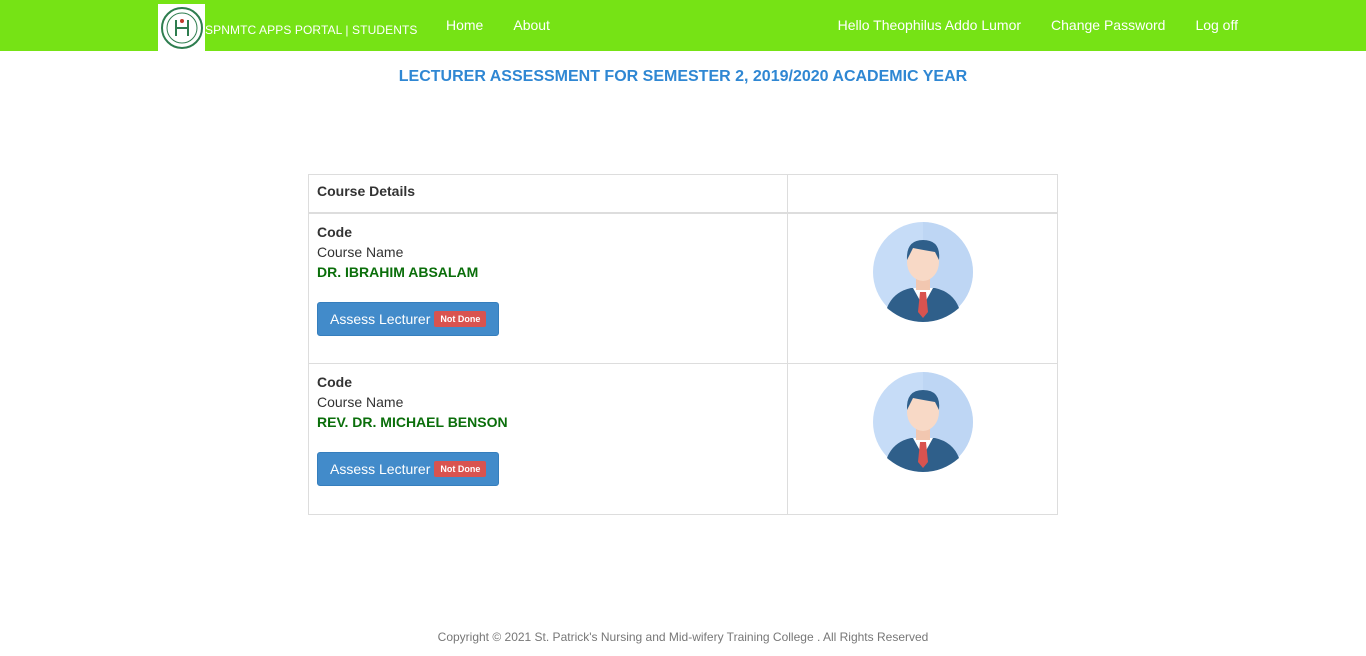 This screenshot has width=1366, height=656. Describe the element at coordinates (1216, 25) in the screenshot. I see `logout-link: Log off` at that location.